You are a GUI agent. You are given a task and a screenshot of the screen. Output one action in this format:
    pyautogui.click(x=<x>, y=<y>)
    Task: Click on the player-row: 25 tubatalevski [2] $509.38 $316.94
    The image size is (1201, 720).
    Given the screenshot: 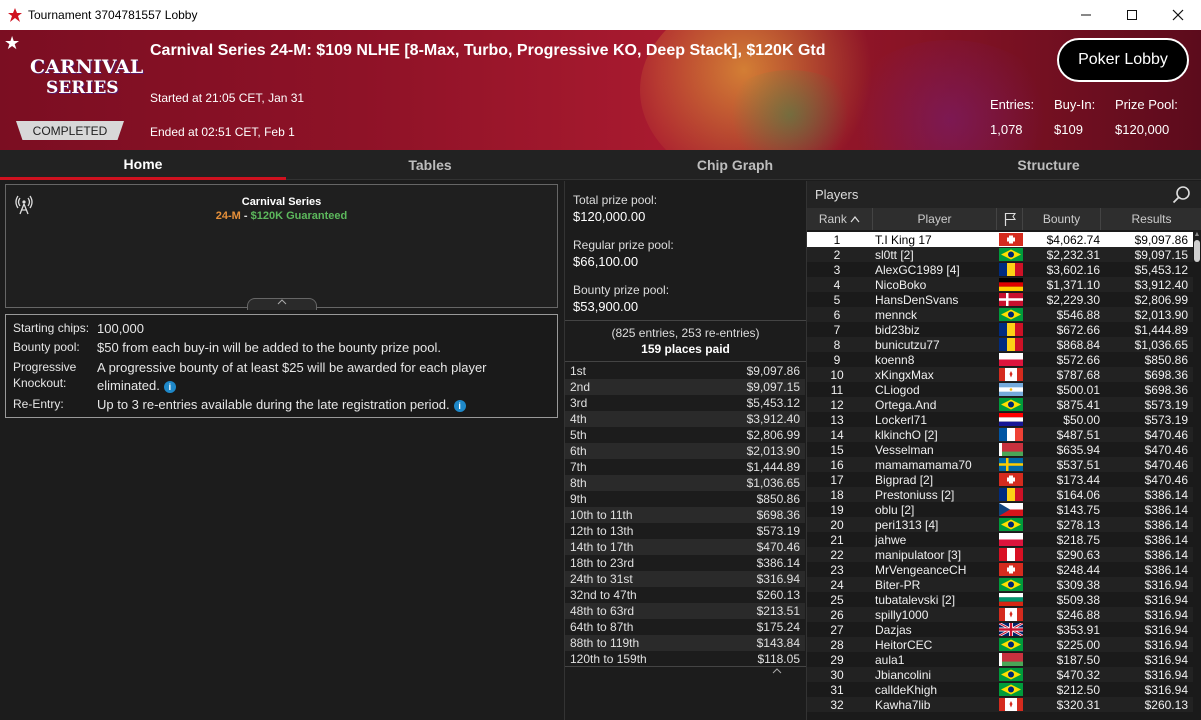 What is the action you would take?
    pyautogui.click(x=1000, y=599)
    